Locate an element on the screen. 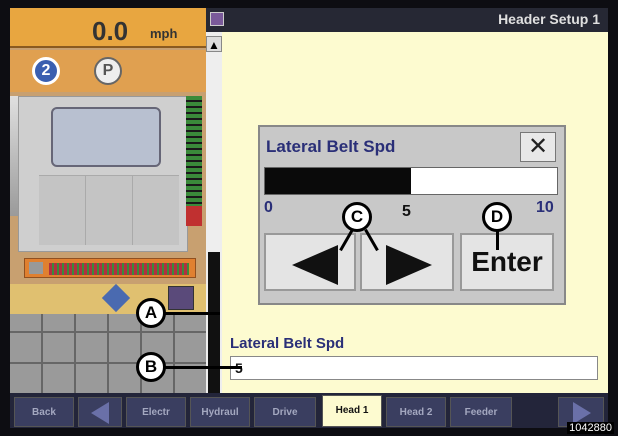 The height and width of the screenshot is (436, 618). callout-b-leader is located at coordinates (202, 367).